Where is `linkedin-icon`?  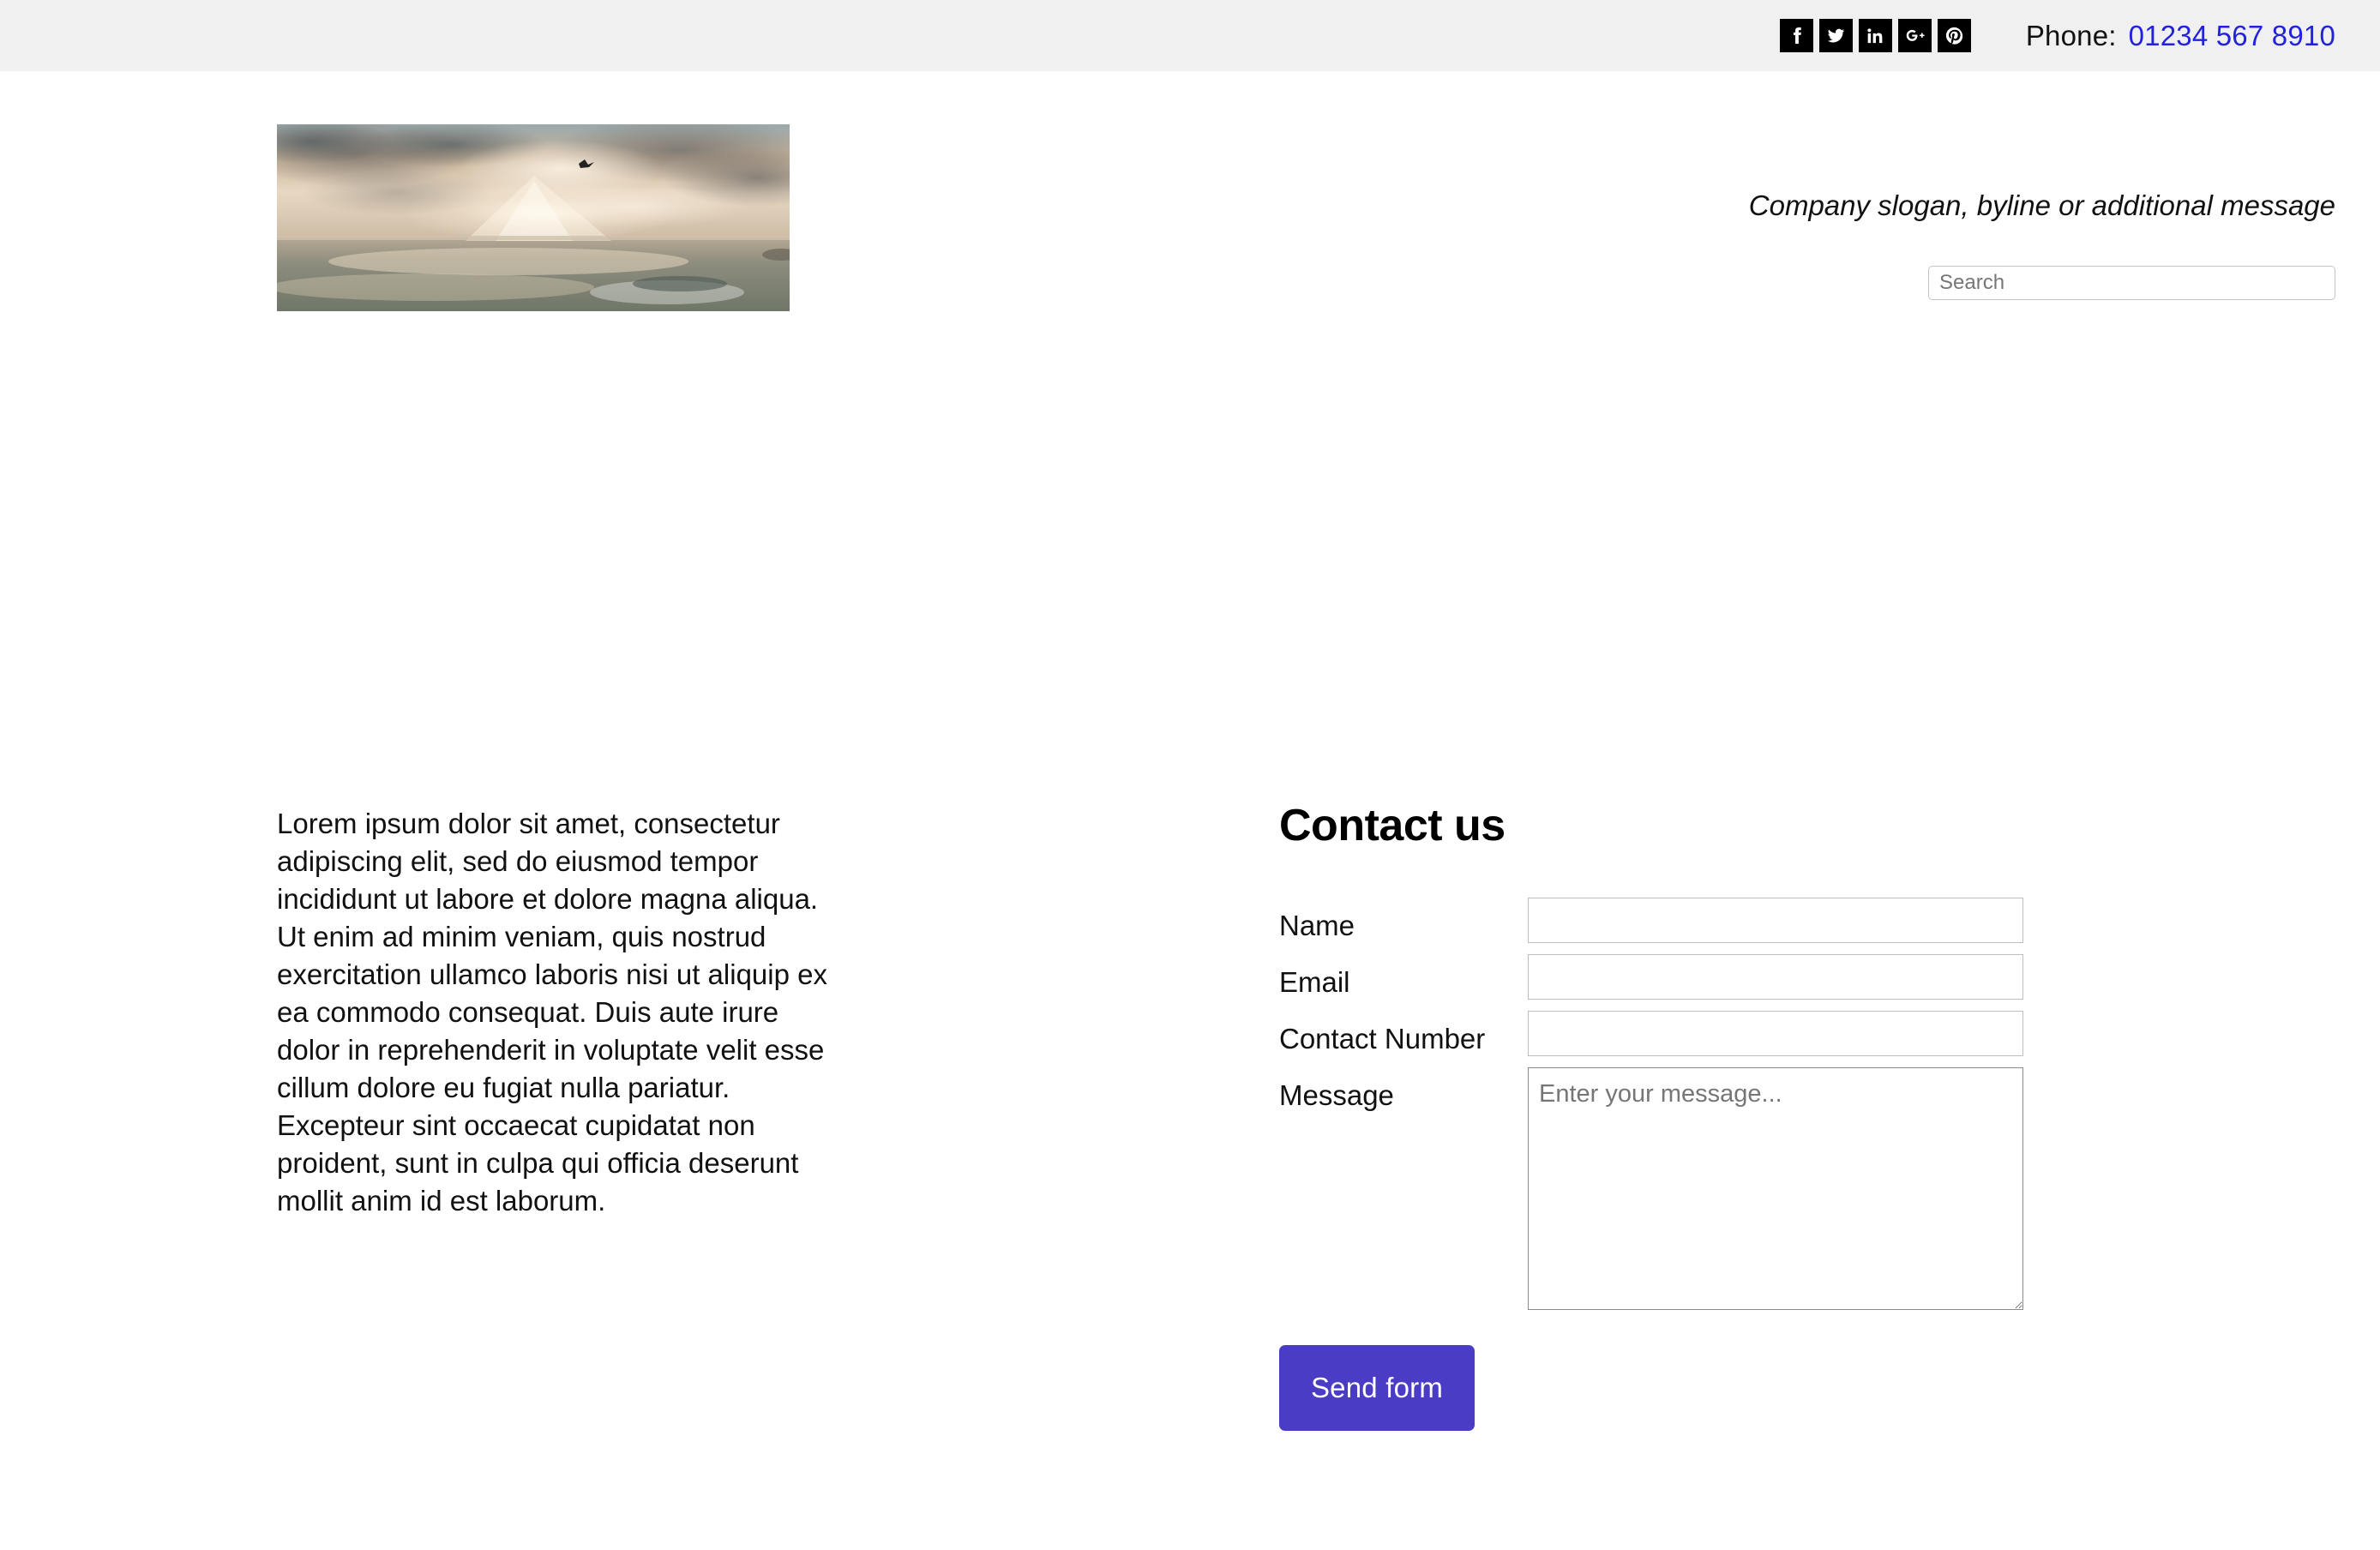 linkedin-icon is located at coordinates (1875, 35).